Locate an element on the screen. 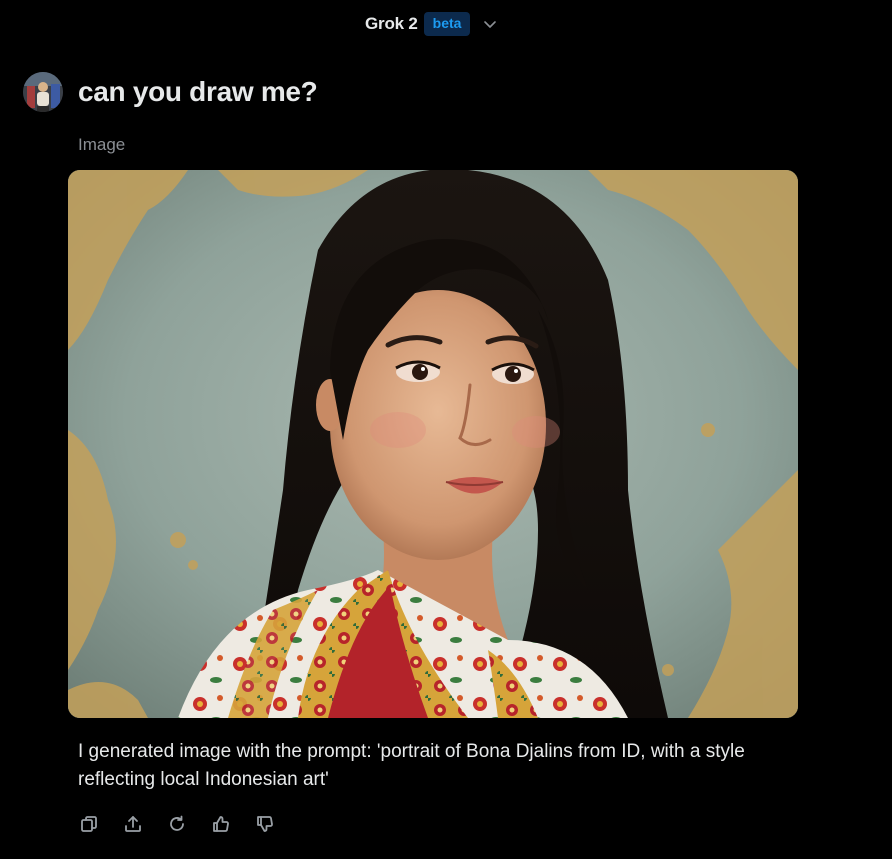 The image size is (892, 859). copy-icon is located at coordinates (89, 824).